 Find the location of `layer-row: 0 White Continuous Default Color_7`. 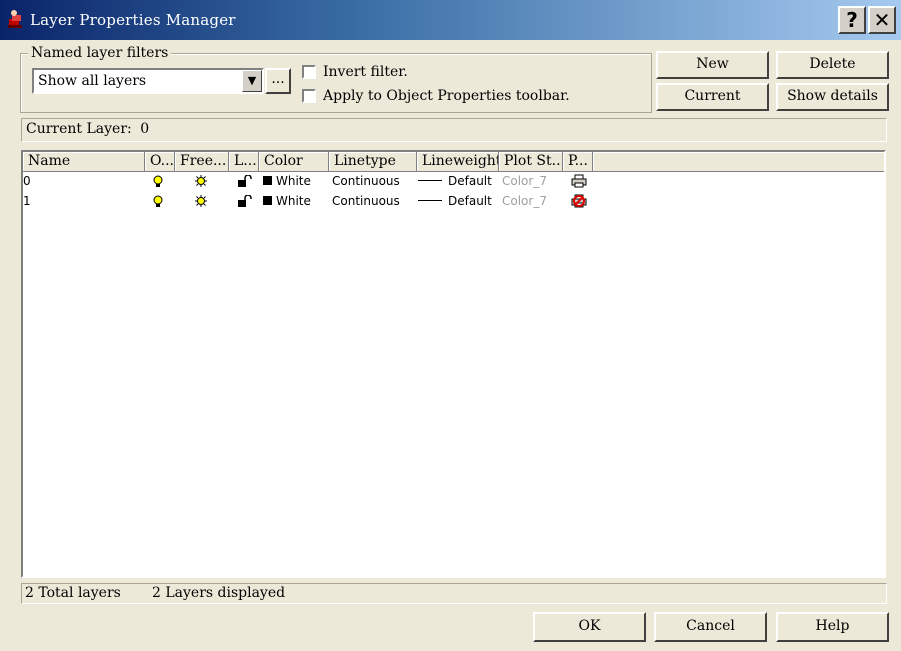

layer-row: 0 White Continuous Default Color_7 is located at coordinates (453, 182).